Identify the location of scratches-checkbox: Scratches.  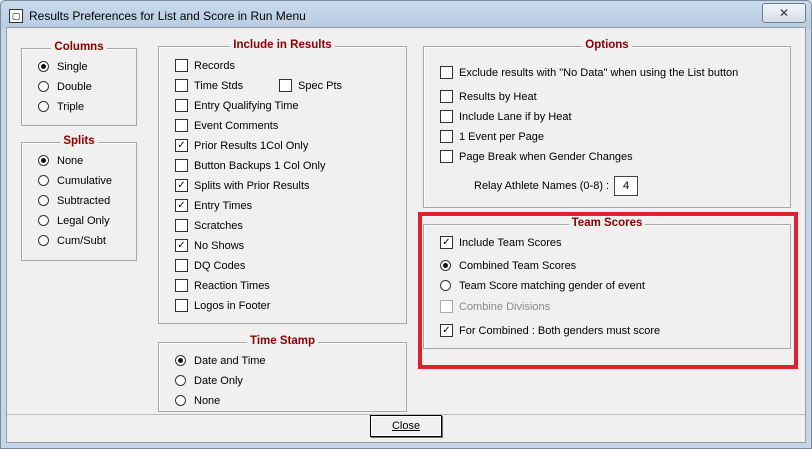
(209, 225).